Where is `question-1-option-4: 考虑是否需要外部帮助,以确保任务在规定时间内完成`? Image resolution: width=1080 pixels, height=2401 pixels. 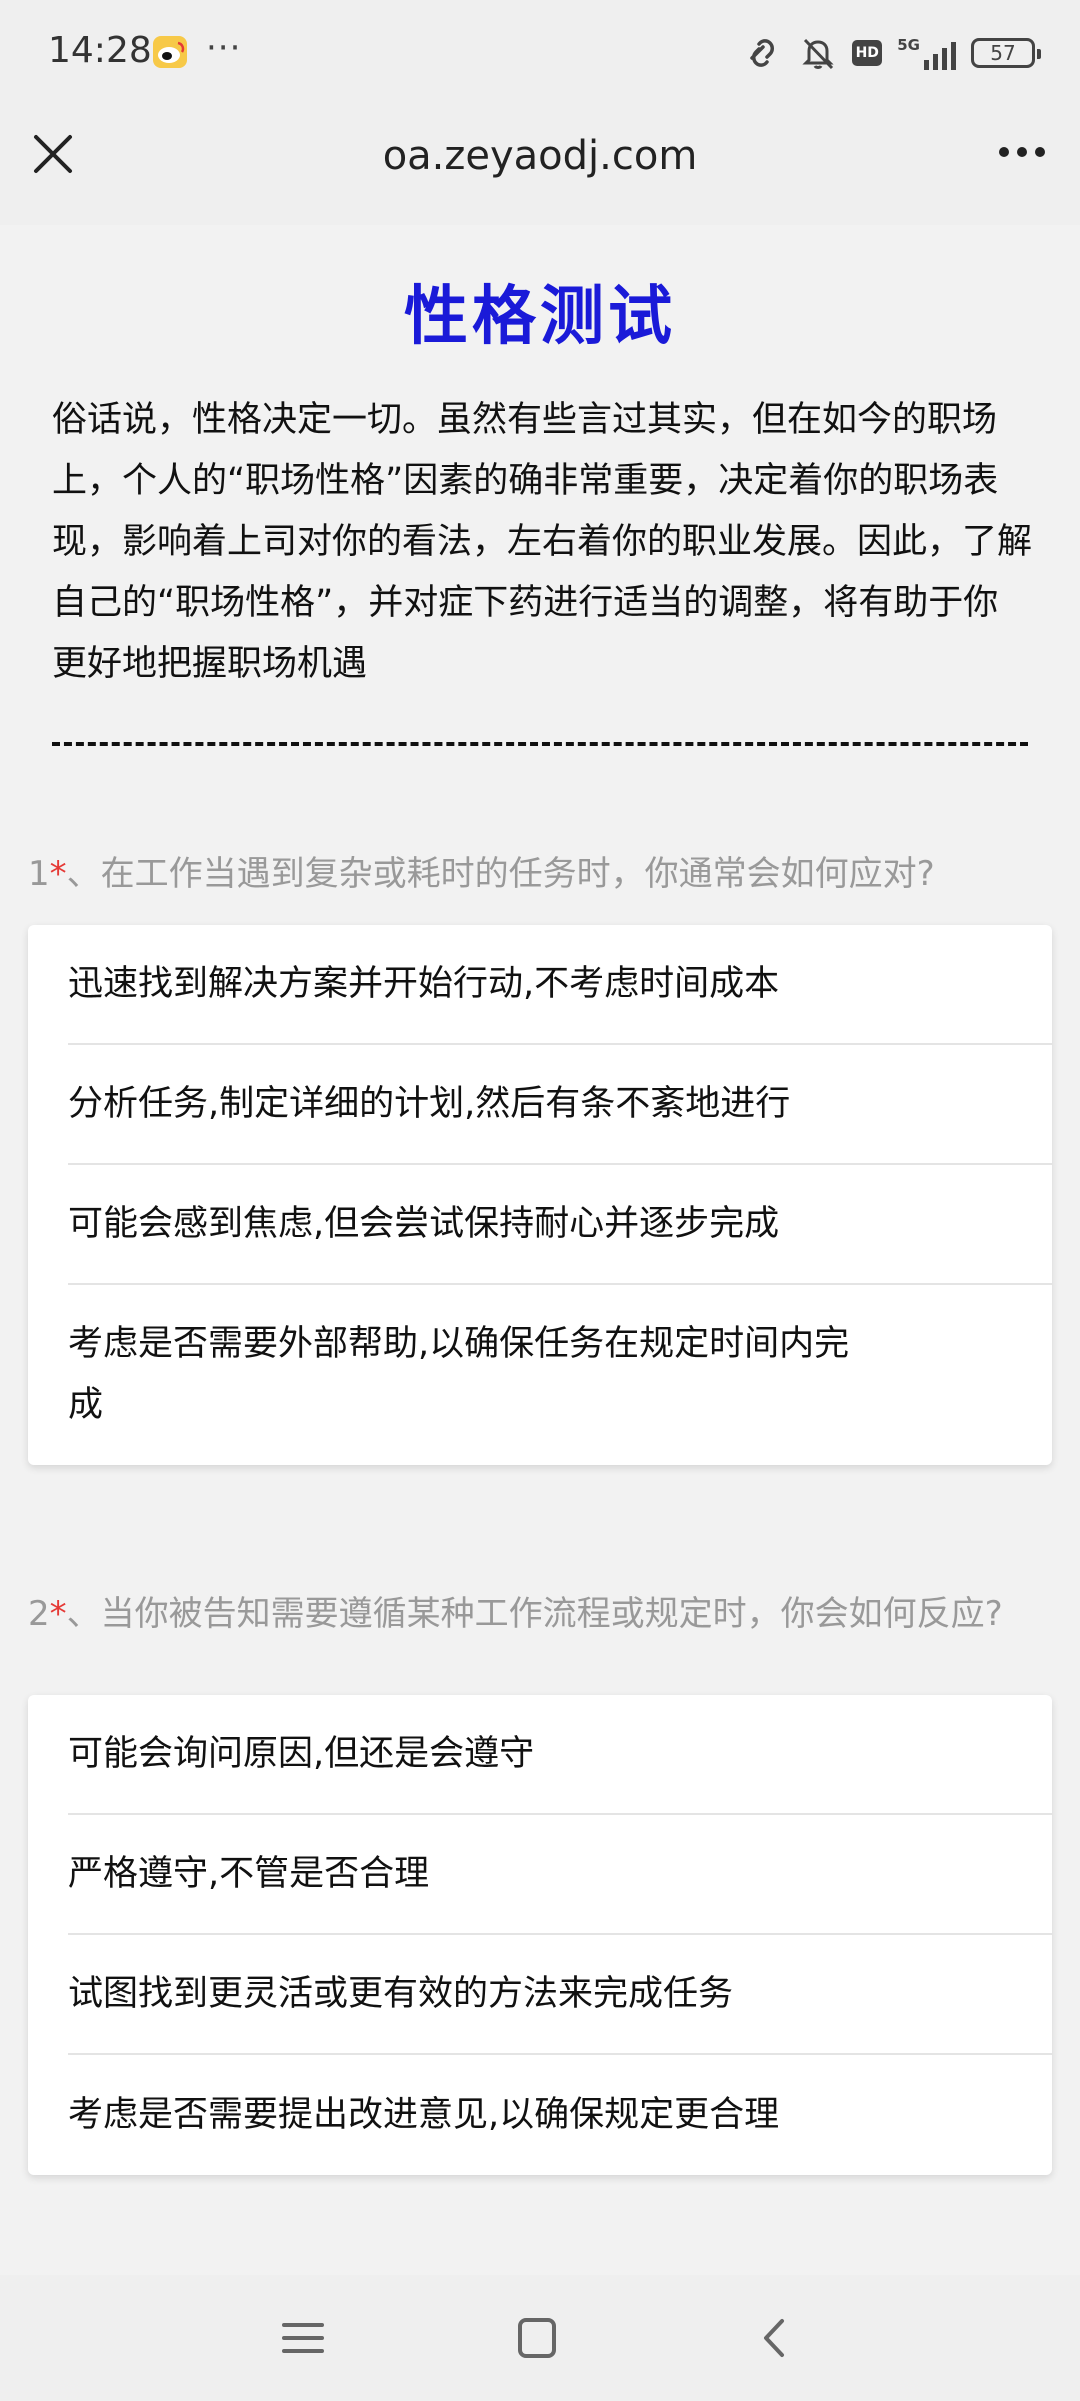
question-1-option-4: 考虑是否需要外部帮助,以确保任务在规定时间内完成 is located at coordinates (560, 1375).